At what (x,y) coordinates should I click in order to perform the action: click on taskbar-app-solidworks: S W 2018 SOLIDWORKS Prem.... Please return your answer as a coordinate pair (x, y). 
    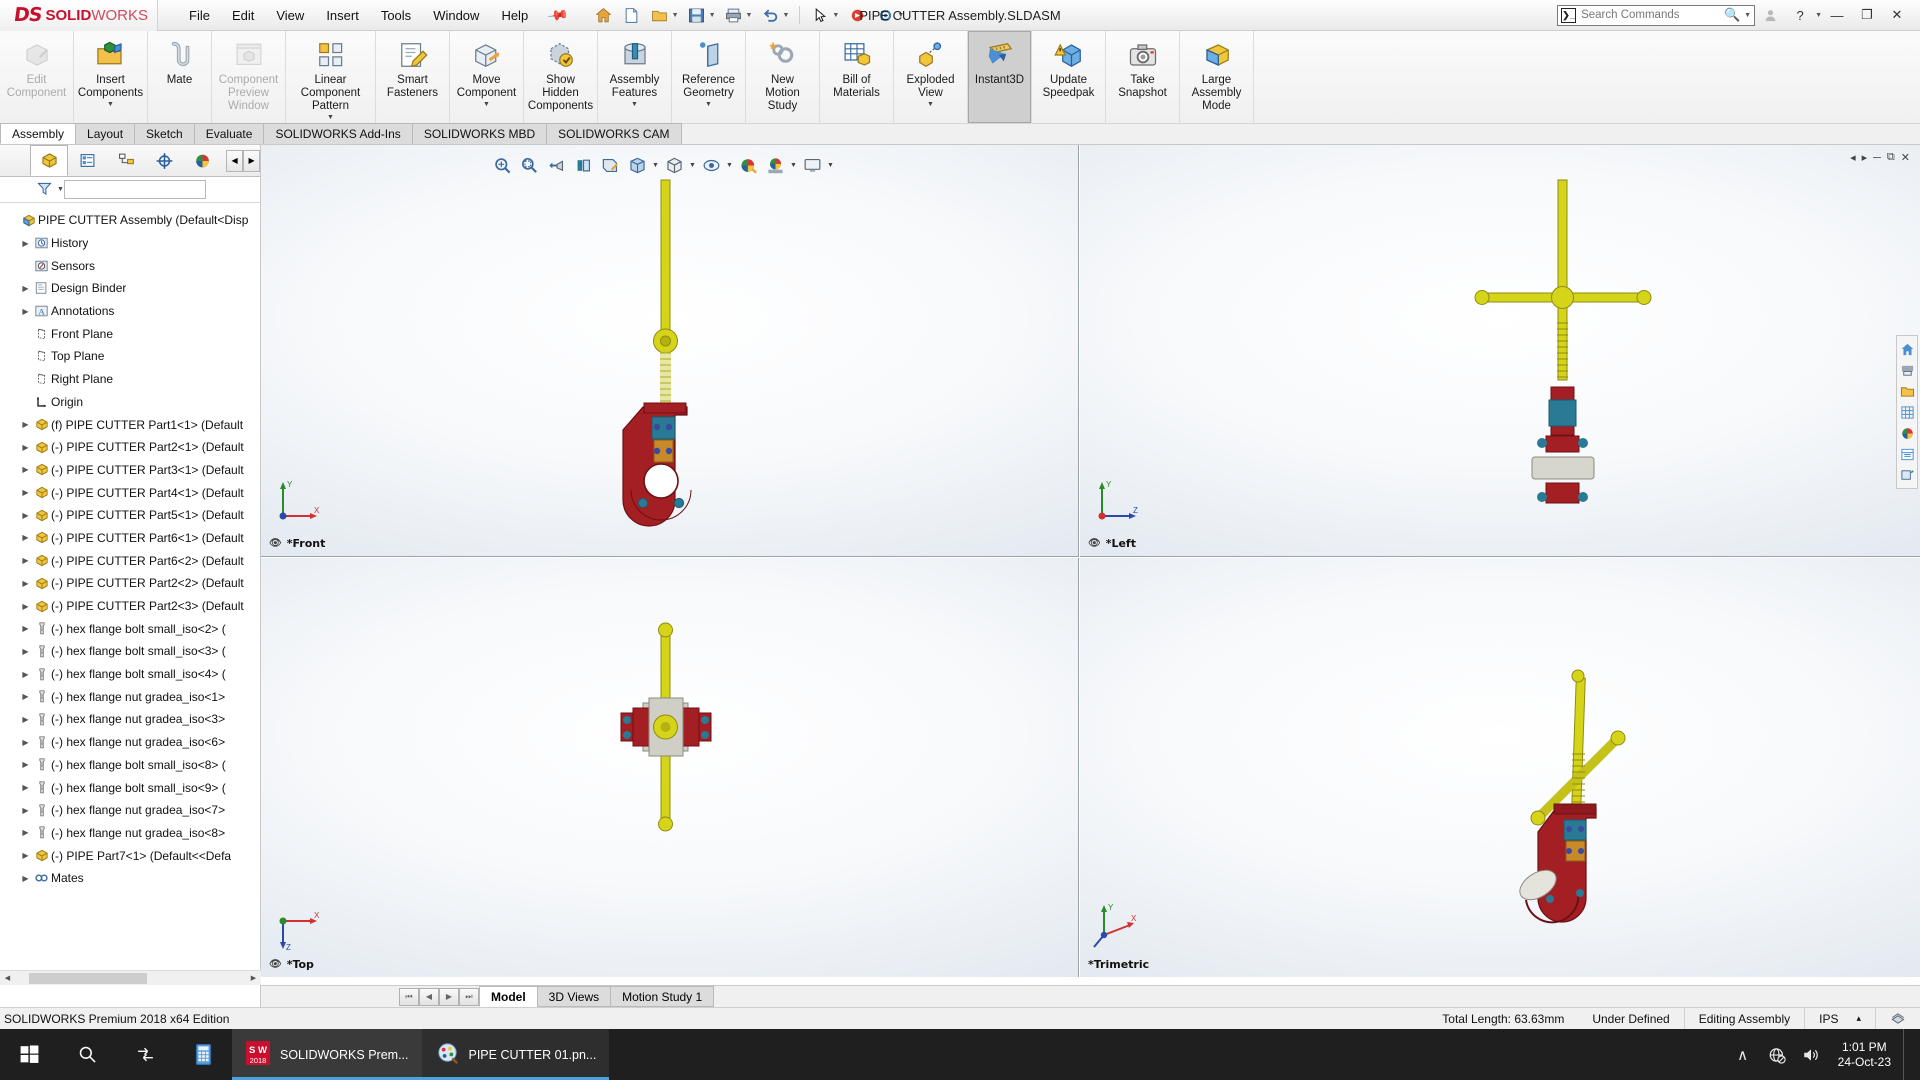
    Looking at the image, I should click on (327, 1054).